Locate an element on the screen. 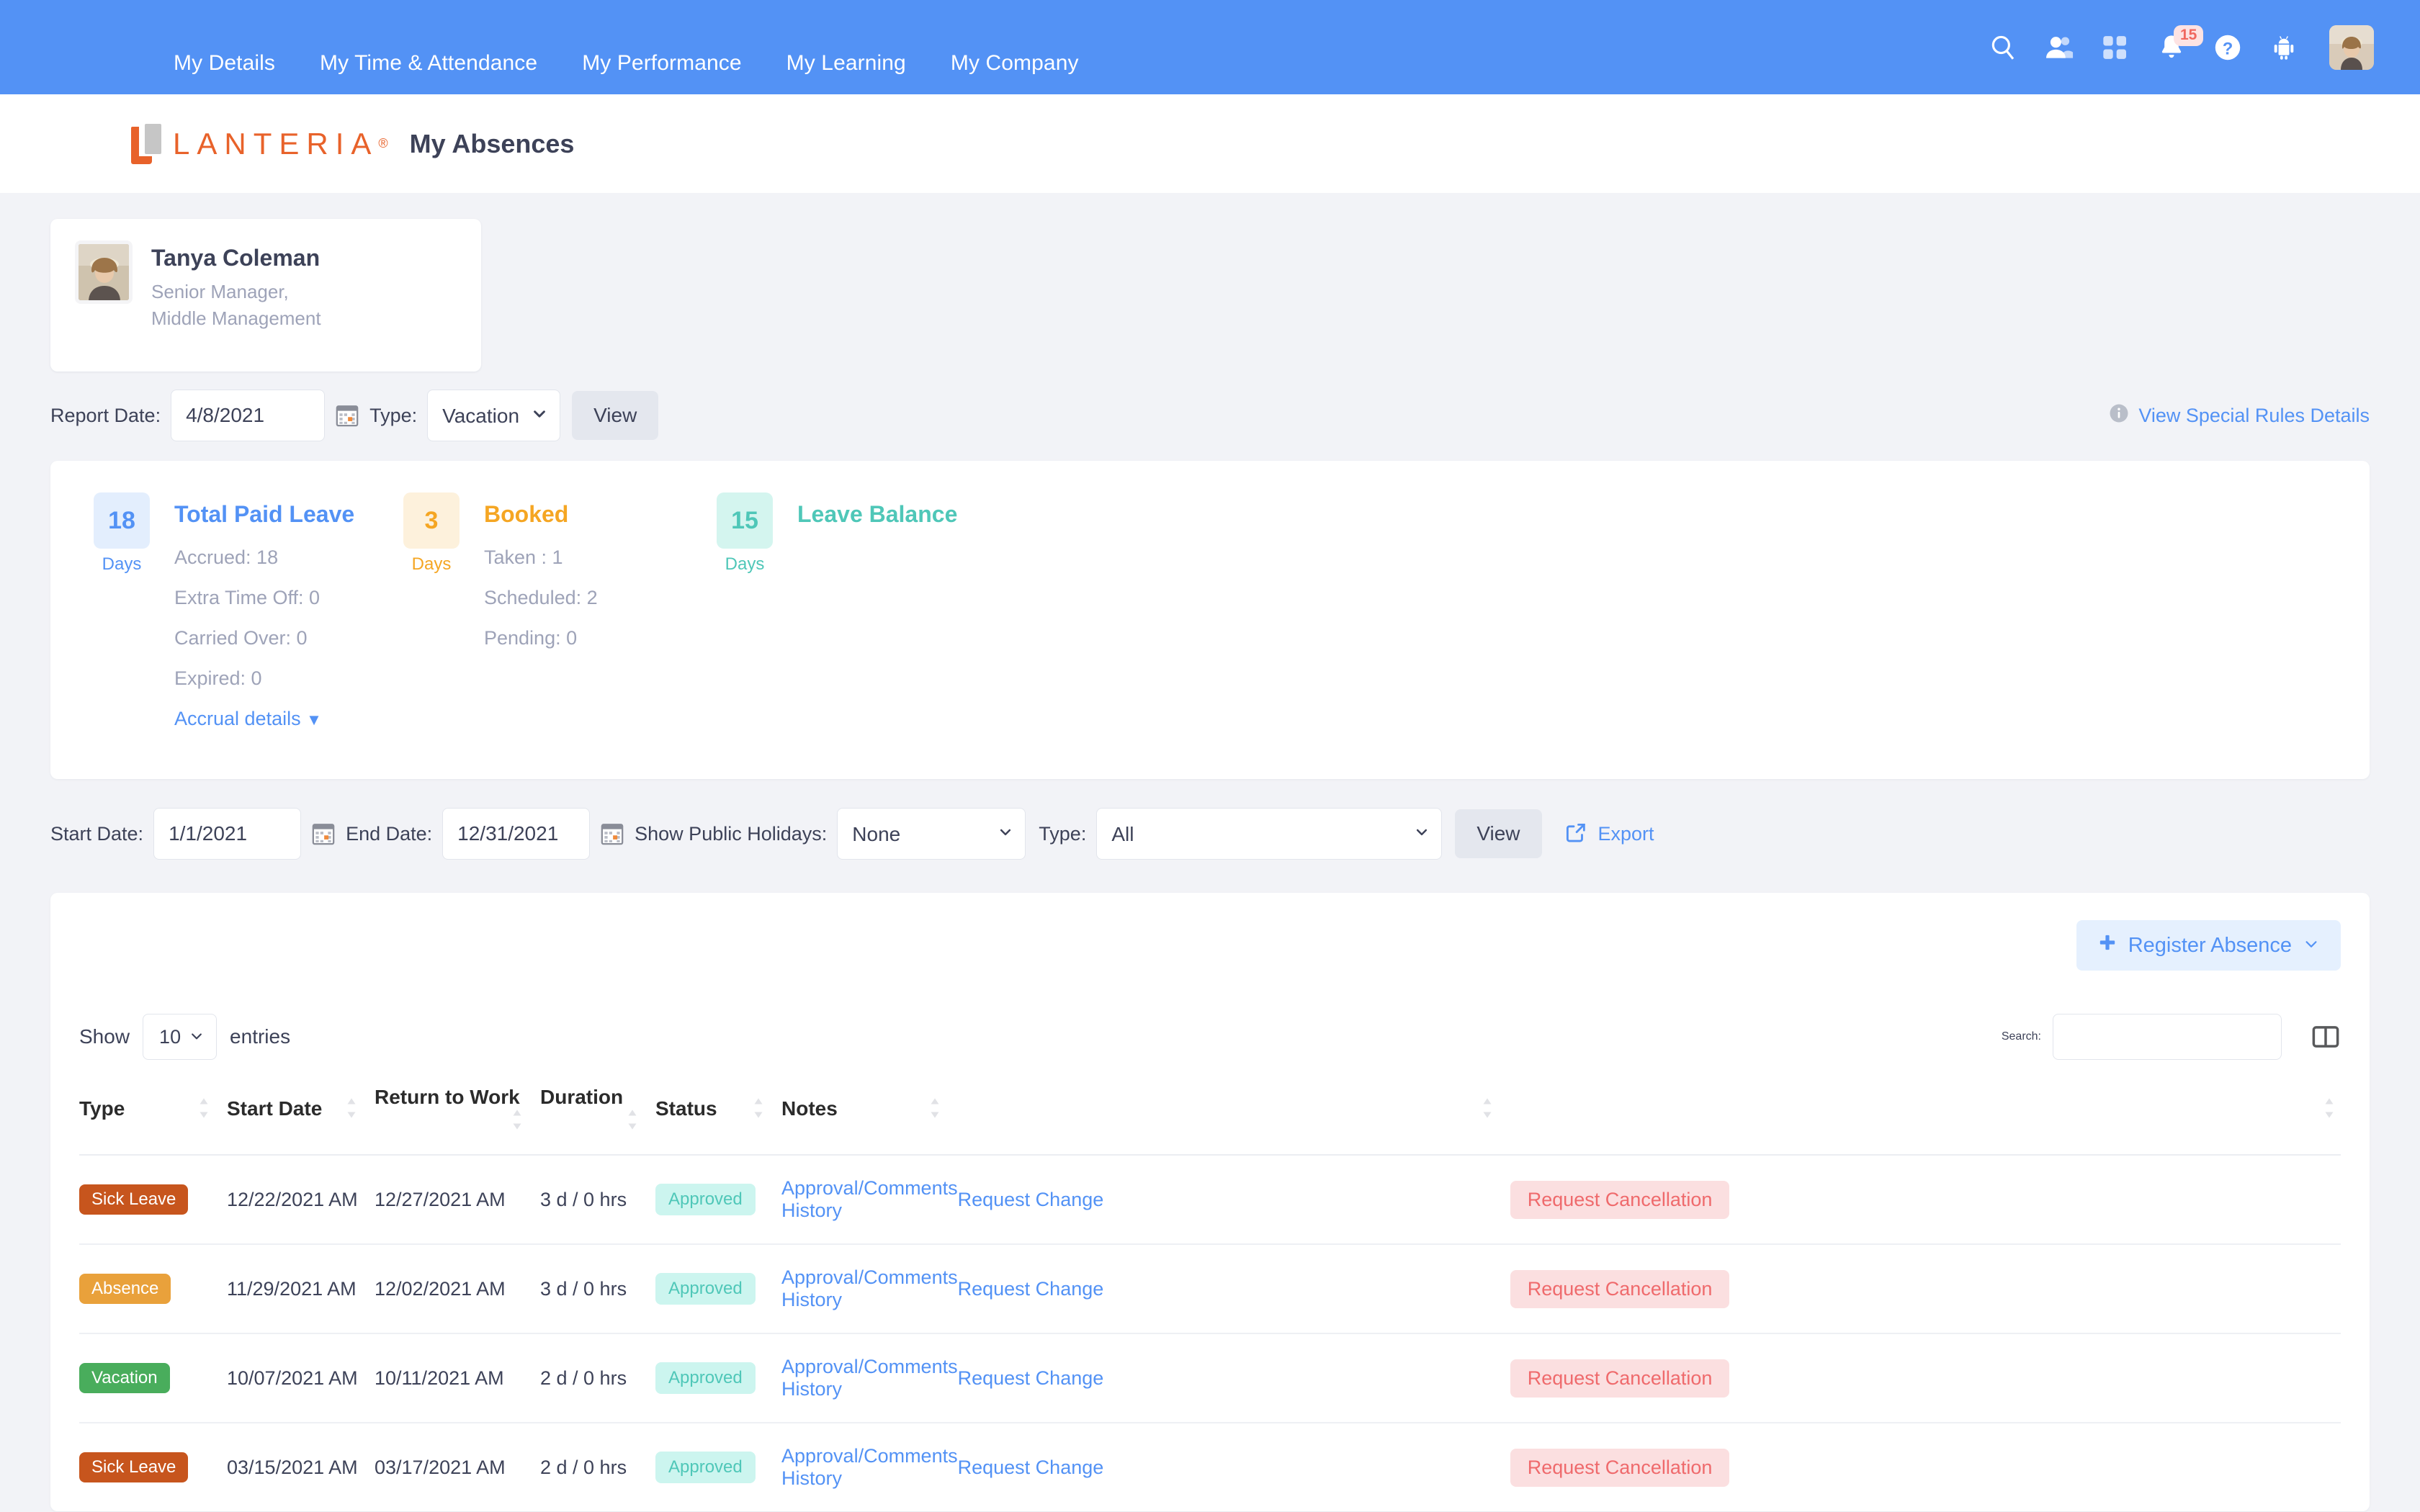 The height and width of the screenshot is (1512, 2420). nav-item-my-details: My Details is located at coordinates (224, 63).